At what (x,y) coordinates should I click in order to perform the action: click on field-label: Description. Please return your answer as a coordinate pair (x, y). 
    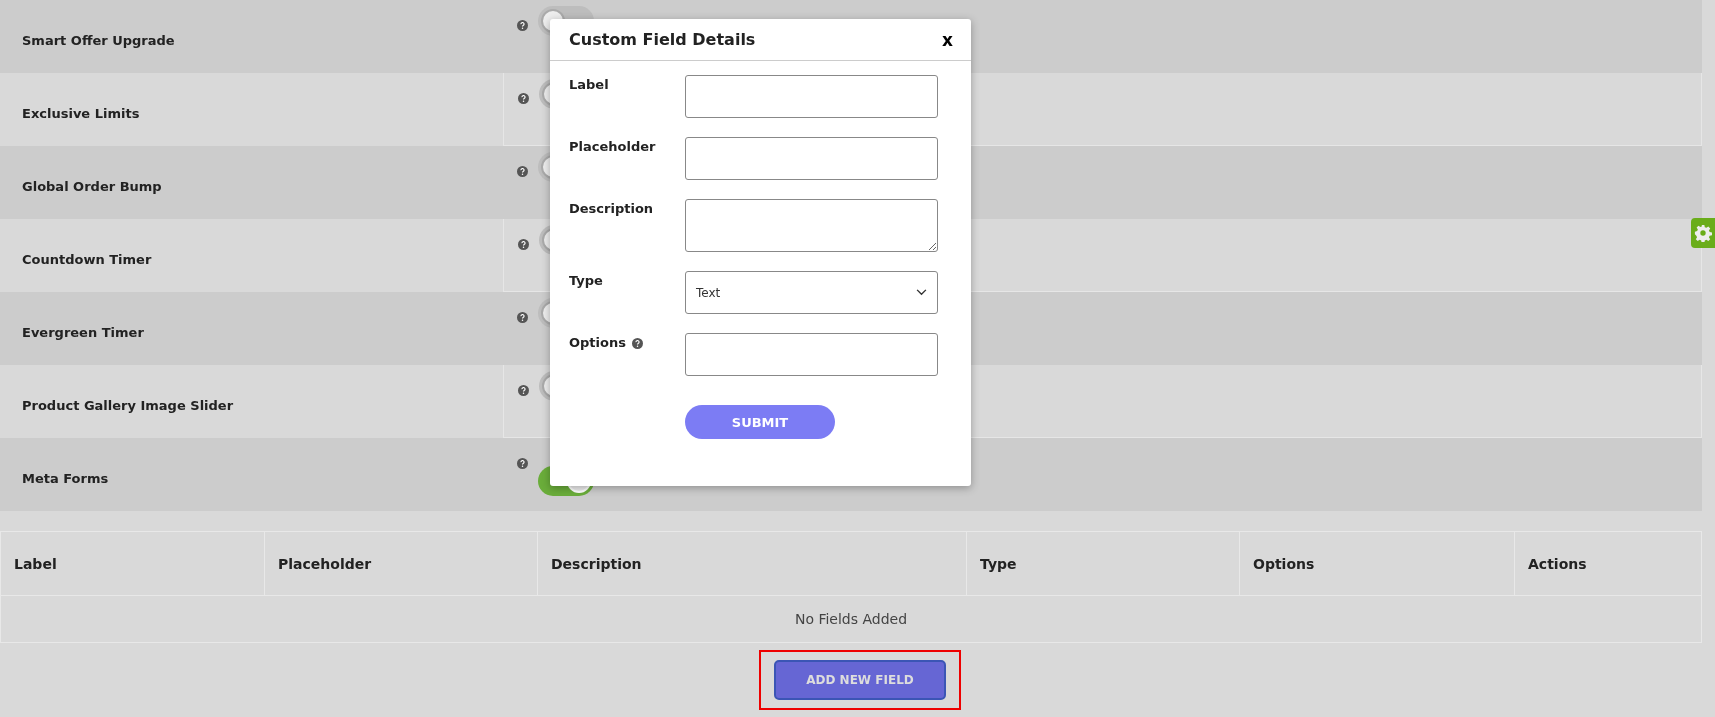
    Looking at the image, I should click on (611, 208).